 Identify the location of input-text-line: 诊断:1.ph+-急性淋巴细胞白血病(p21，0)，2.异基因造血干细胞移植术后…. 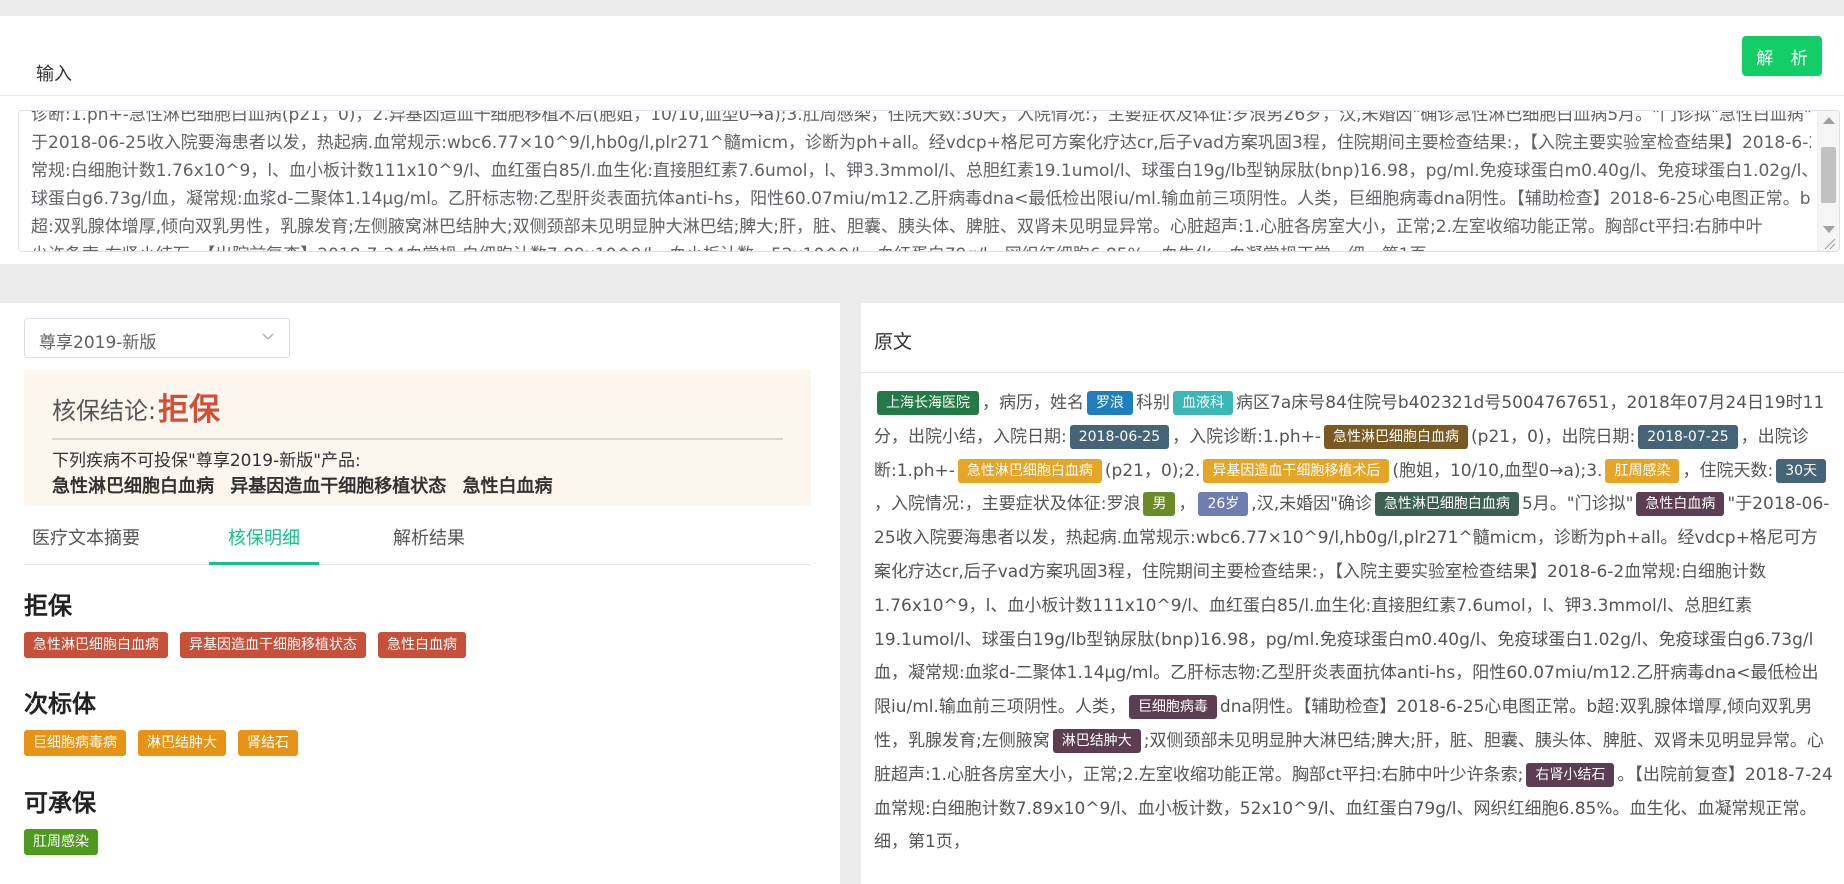
(921, 117).